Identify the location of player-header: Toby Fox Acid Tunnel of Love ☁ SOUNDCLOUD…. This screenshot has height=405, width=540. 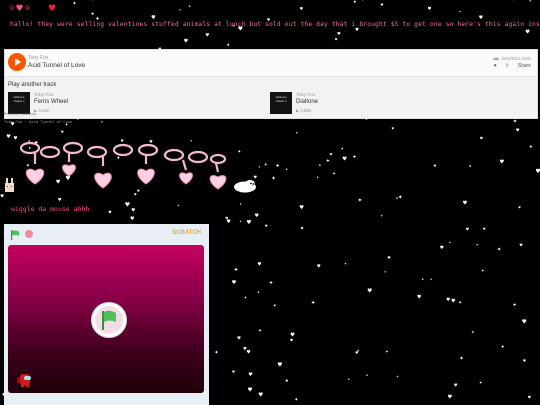
(271, 63).